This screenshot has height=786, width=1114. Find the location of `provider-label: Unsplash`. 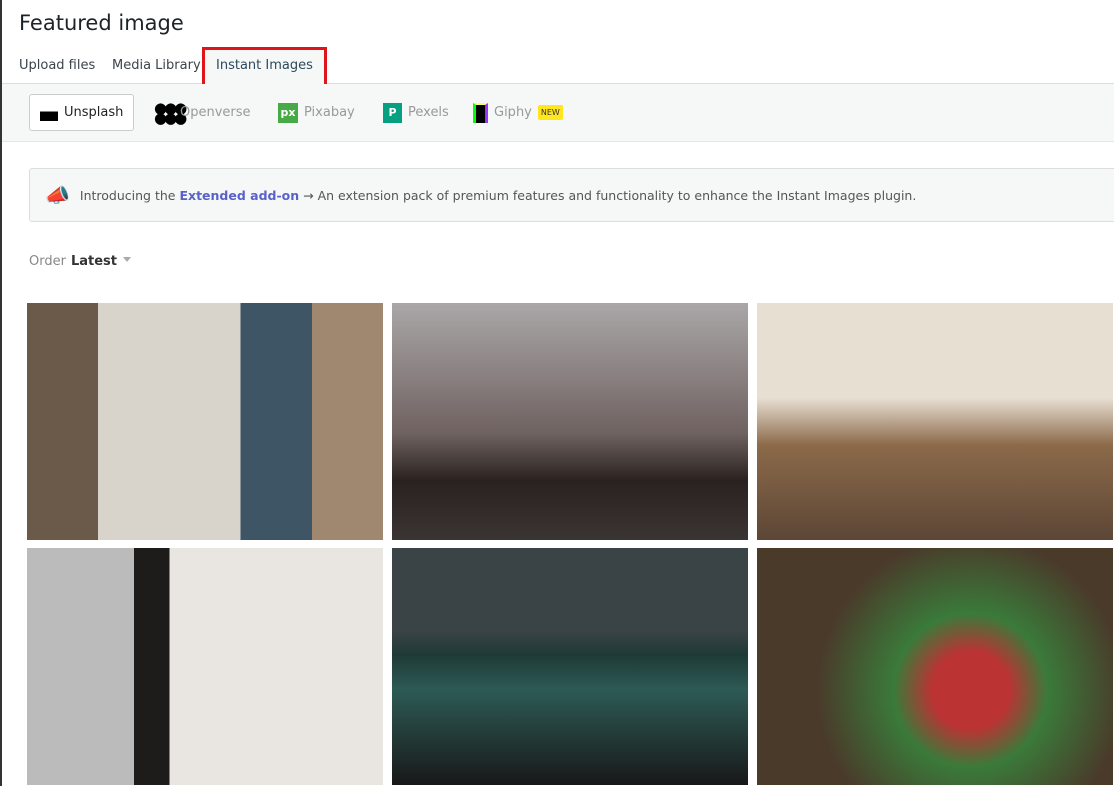

provider-label: Unsplash is located at coordinates (94, 112).